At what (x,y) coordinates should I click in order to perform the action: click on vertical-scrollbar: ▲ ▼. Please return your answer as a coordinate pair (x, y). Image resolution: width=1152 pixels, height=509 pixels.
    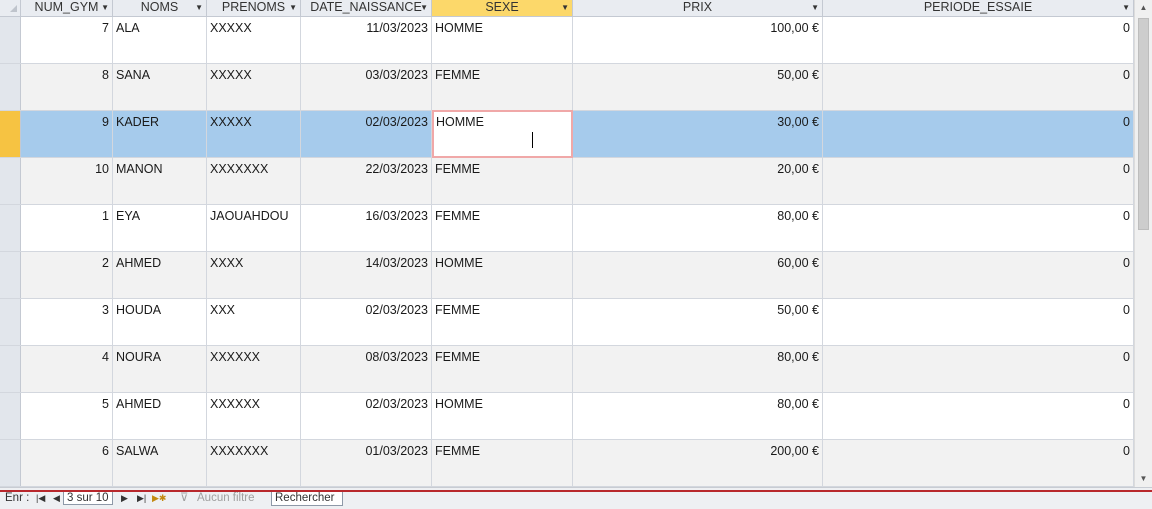
    Looking at the image, I should click on (1143, 243).